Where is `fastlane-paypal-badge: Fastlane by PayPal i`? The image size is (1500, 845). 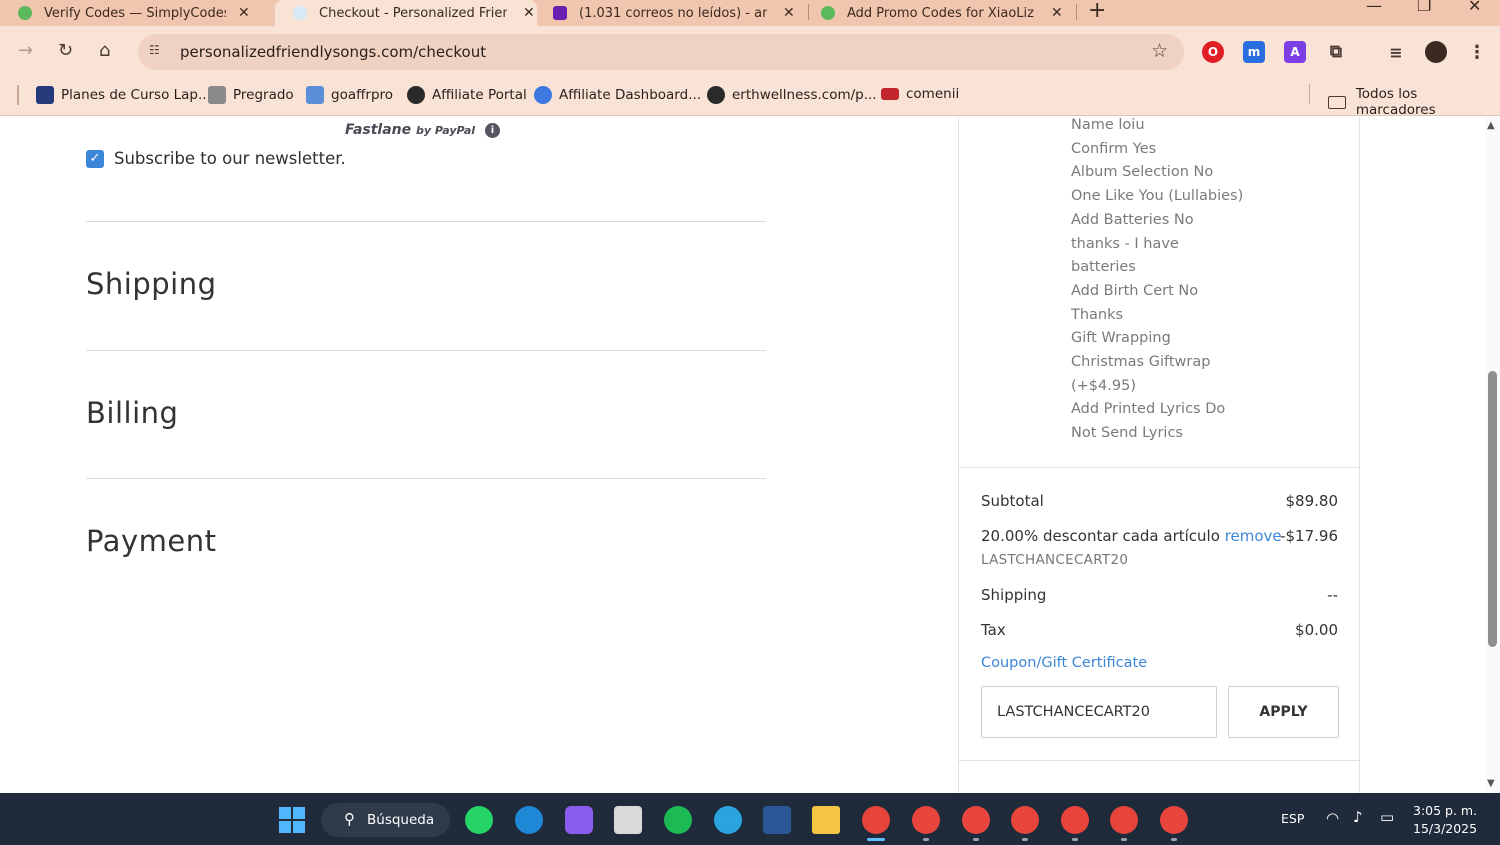
fastlane-paypal-badge: Fastlane by PayPal i is located at coordinates (422, 130).